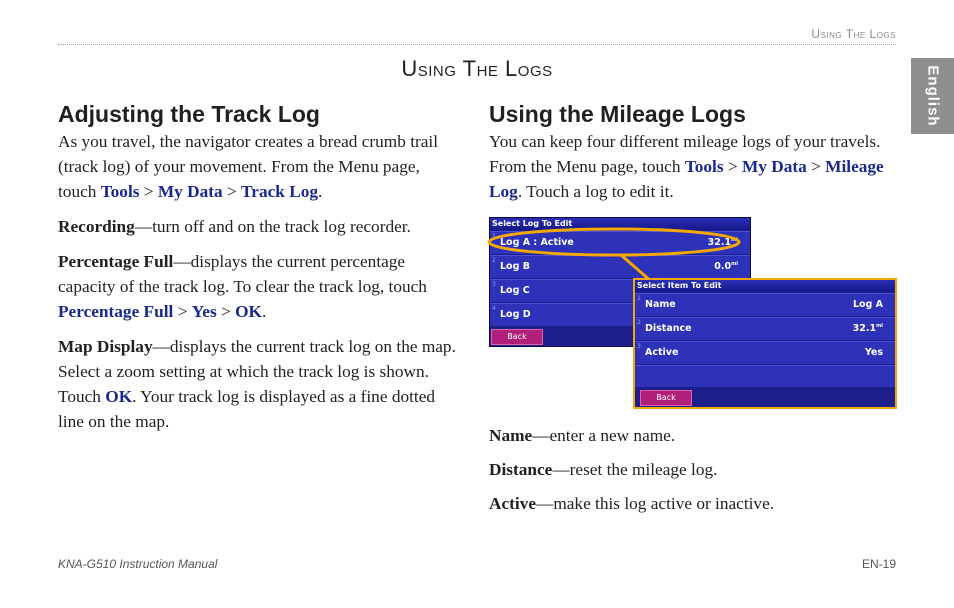  What do you see at coordinates (765, 376) in the screenshot?
I see `item-row-empty` at bounding box center [765, 376].